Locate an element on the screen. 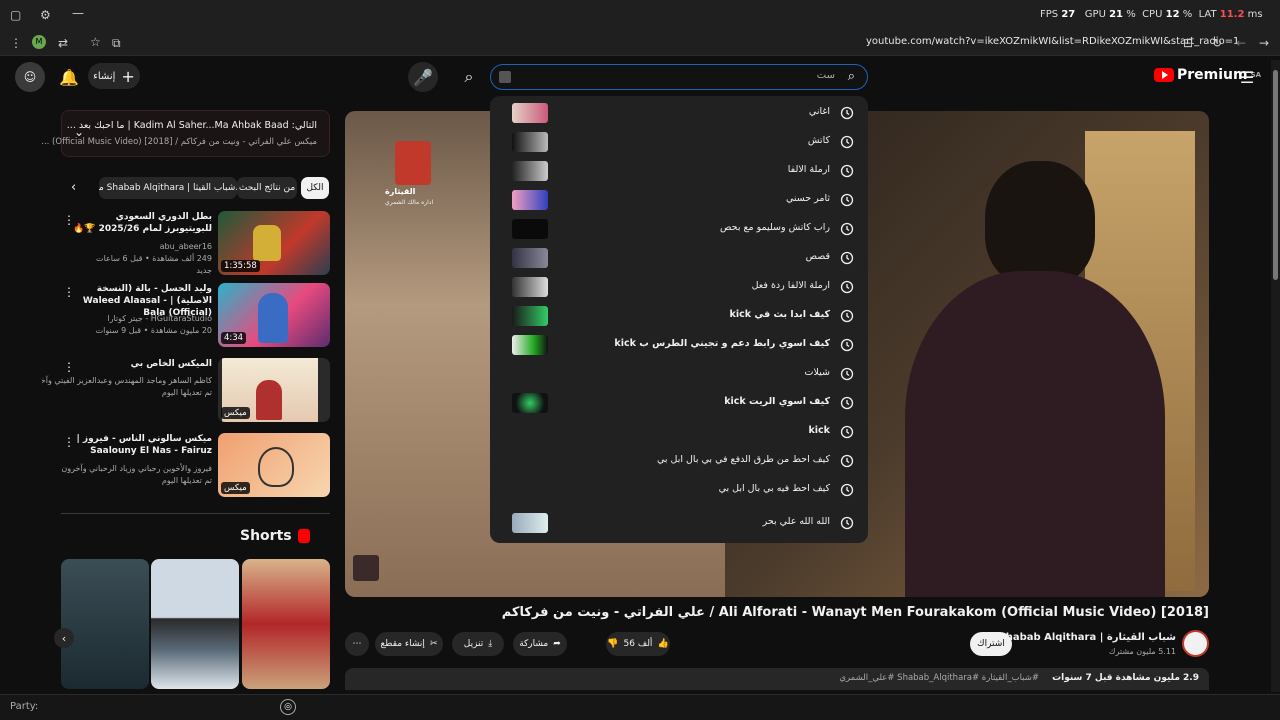  branding-icon is located at coordinates (366, 568).